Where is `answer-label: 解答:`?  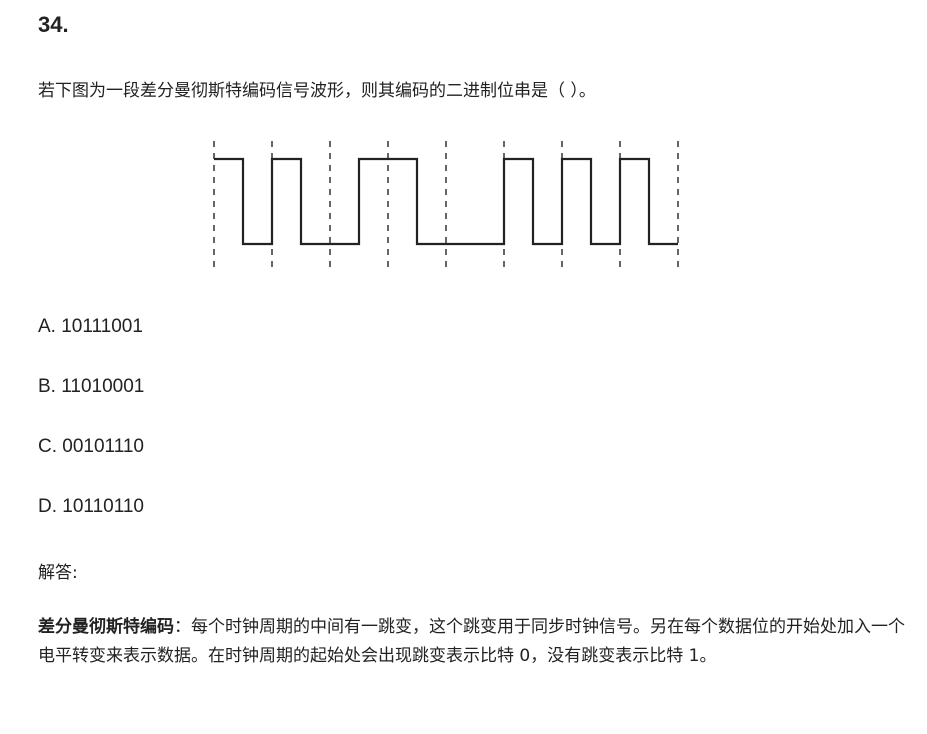 answer-label: 解答: is located at coordinates (58, 573).